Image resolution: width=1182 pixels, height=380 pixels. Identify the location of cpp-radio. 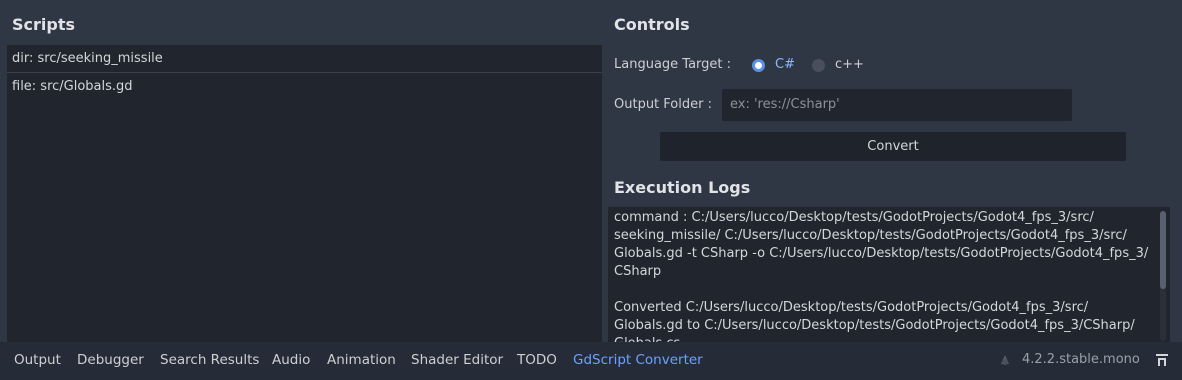
(818, 65).